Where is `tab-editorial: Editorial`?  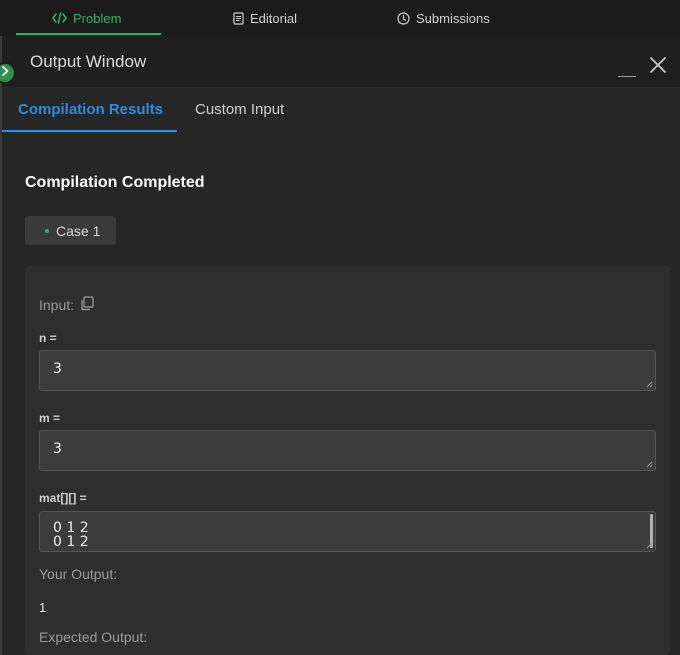
tab-editorial: Editorial is located at coordinates (265, 18).